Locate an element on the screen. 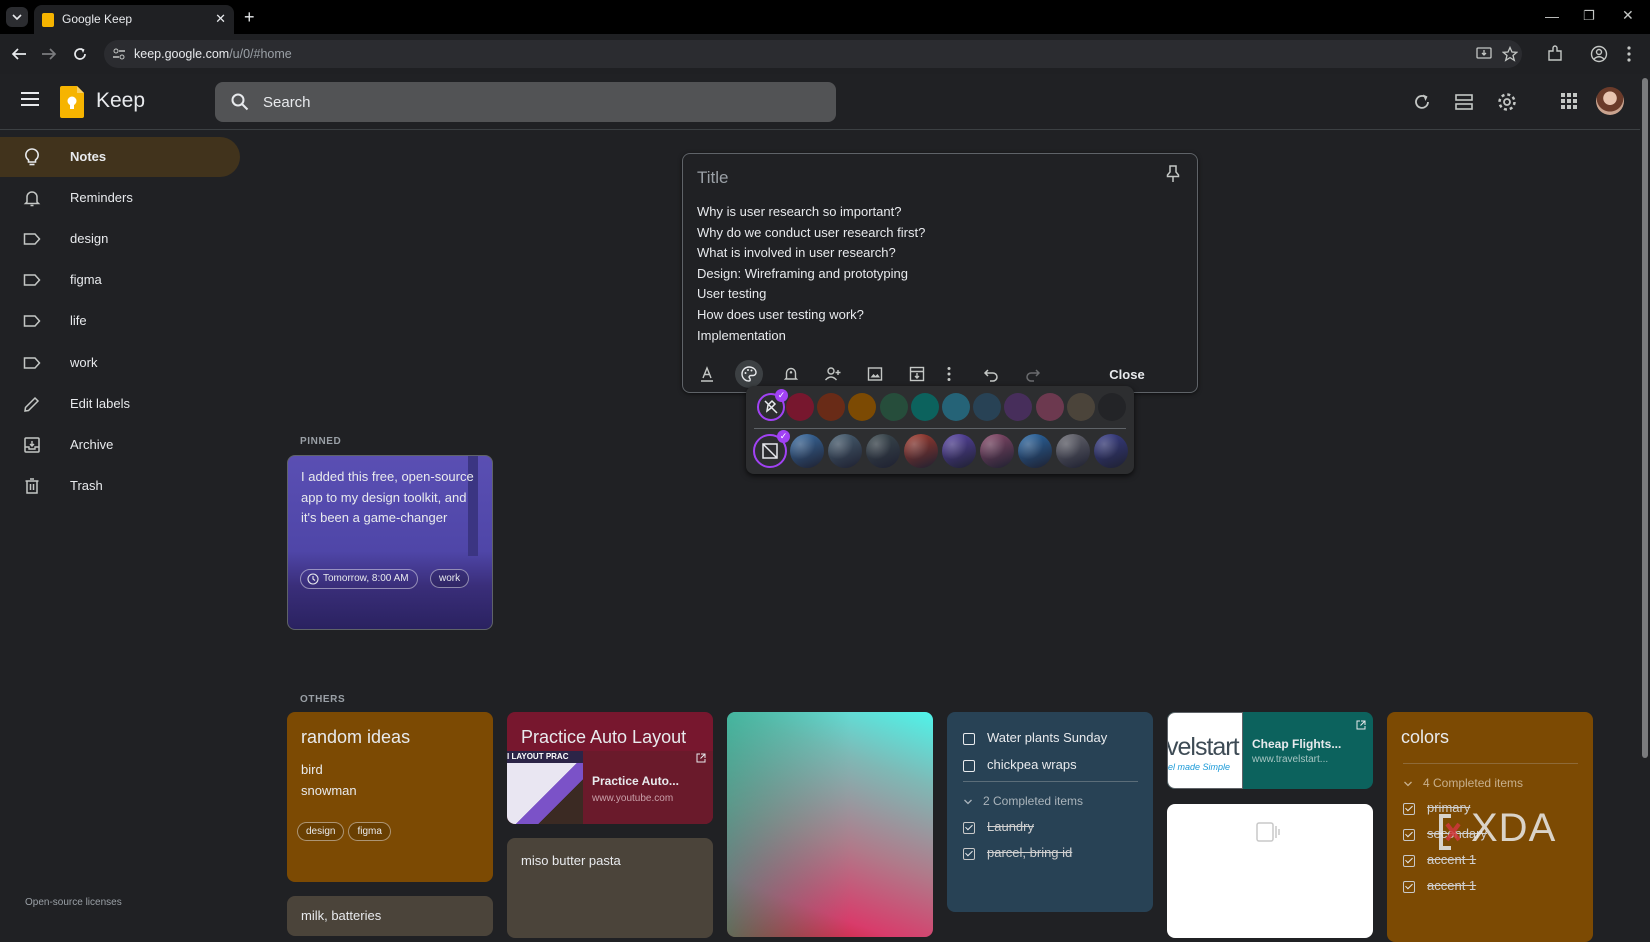 The height and width of the screenshot is (942, 1650). sidebar-item-notes: Notes is located at coordinates (120, 157).